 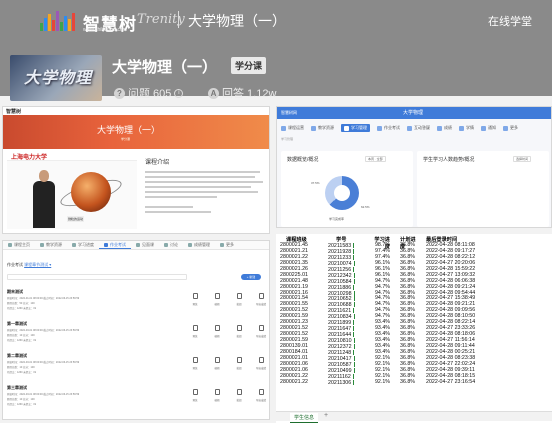 What do you see at coordinates (375, 159) in the screenshot?
I see `data-overview-filter: 本周 · 全部` at bounding box center [375, 159].